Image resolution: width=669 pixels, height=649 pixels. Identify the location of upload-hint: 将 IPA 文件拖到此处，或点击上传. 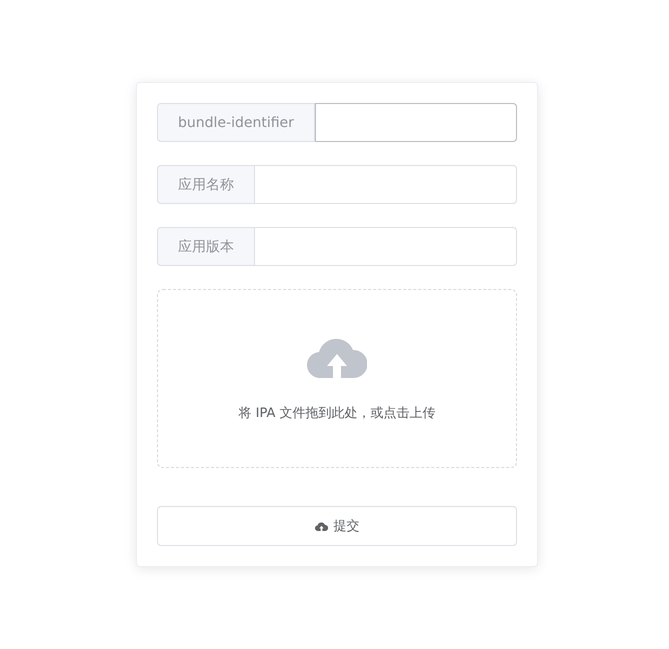
(337, 413).